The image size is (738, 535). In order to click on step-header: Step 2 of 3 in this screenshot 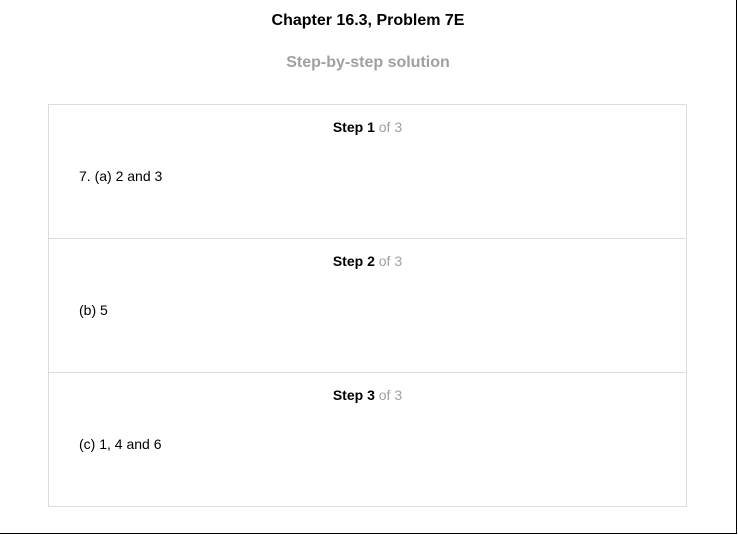, I will do `click(367, 261)`.